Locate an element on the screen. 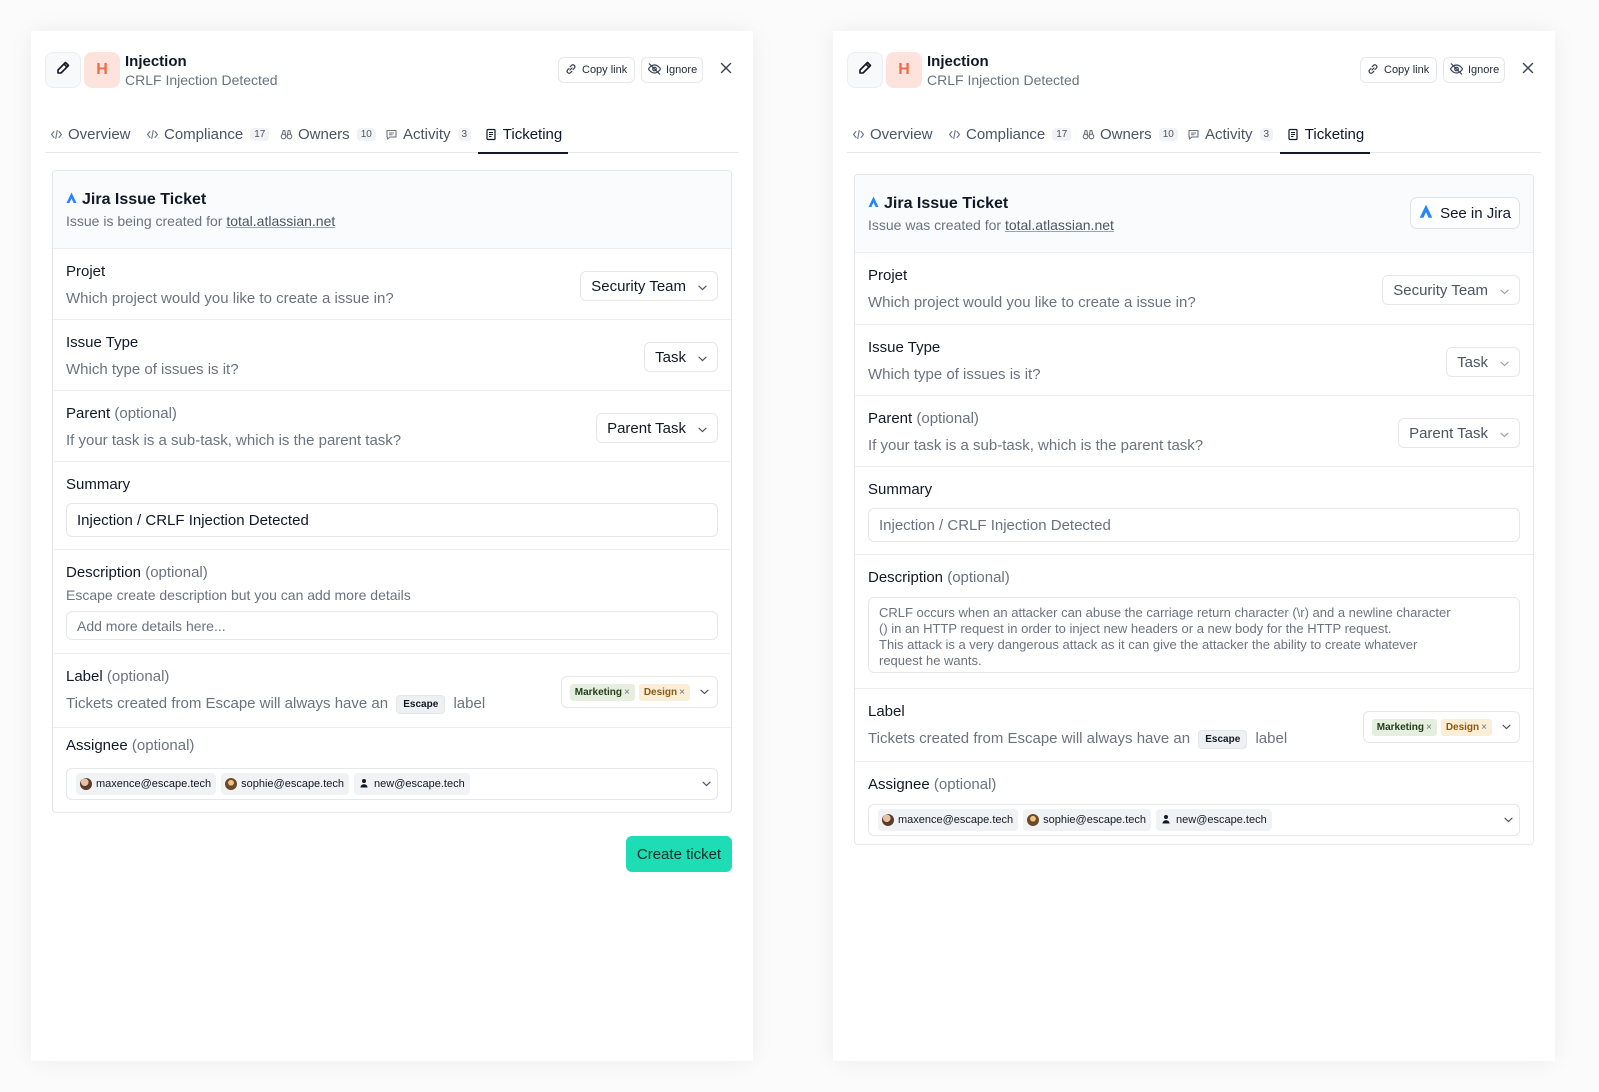 This screenshot has width=1599, height=1092. field-assignee-title: Assignee (optional) is located at coordinates (932, 784).